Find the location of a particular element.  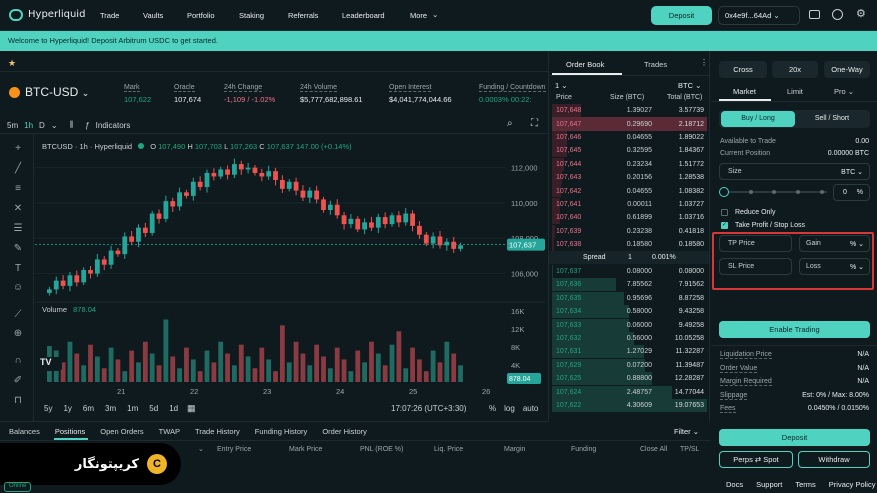

logo-text: Hyperliquid is located at coordinates (56, 14).